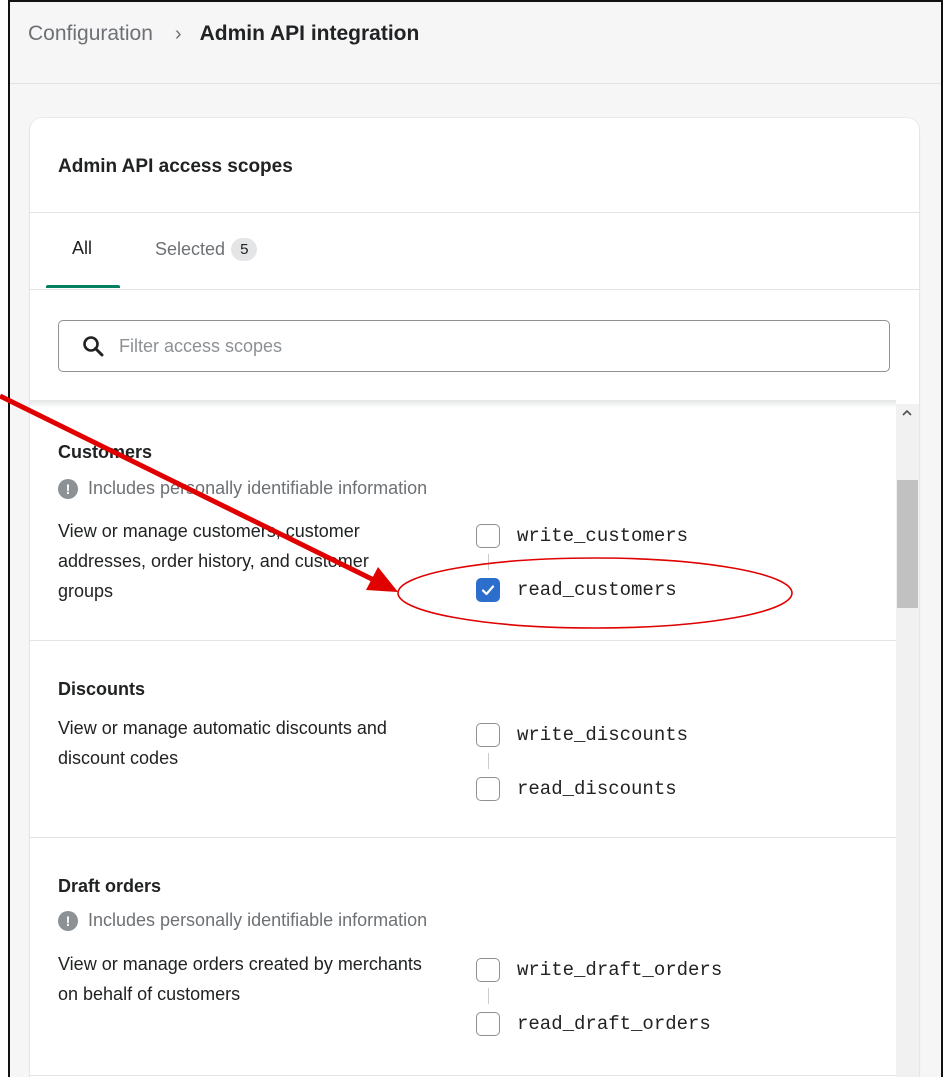 The image size is (943, 1077). What do you see at coordinates (907, 740) in the screenshot?
I see `scrollbar` at bounding box center [907, 740].